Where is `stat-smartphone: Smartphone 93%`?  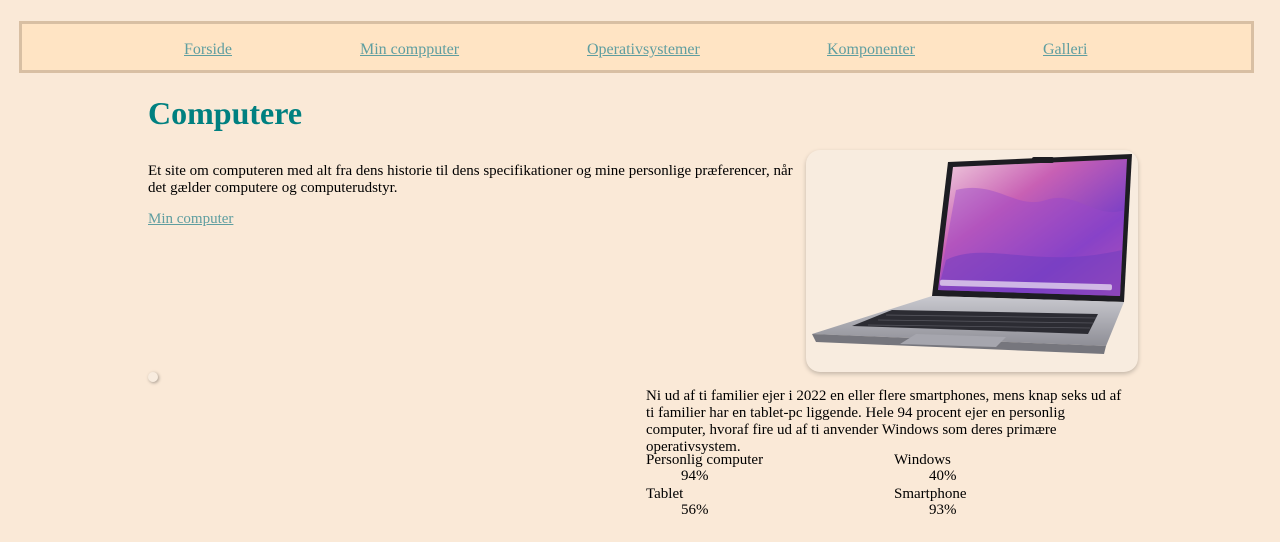
stat-smartphone: Smartphone 93% is located at coordinates (930, 502).